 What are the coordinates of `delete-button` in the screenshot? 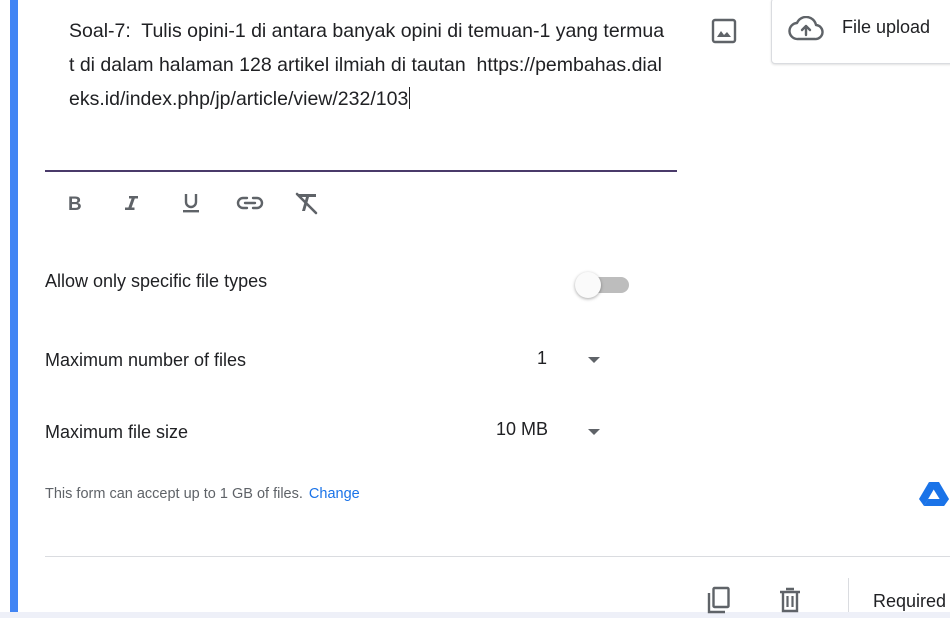 It's located at (790, 600).